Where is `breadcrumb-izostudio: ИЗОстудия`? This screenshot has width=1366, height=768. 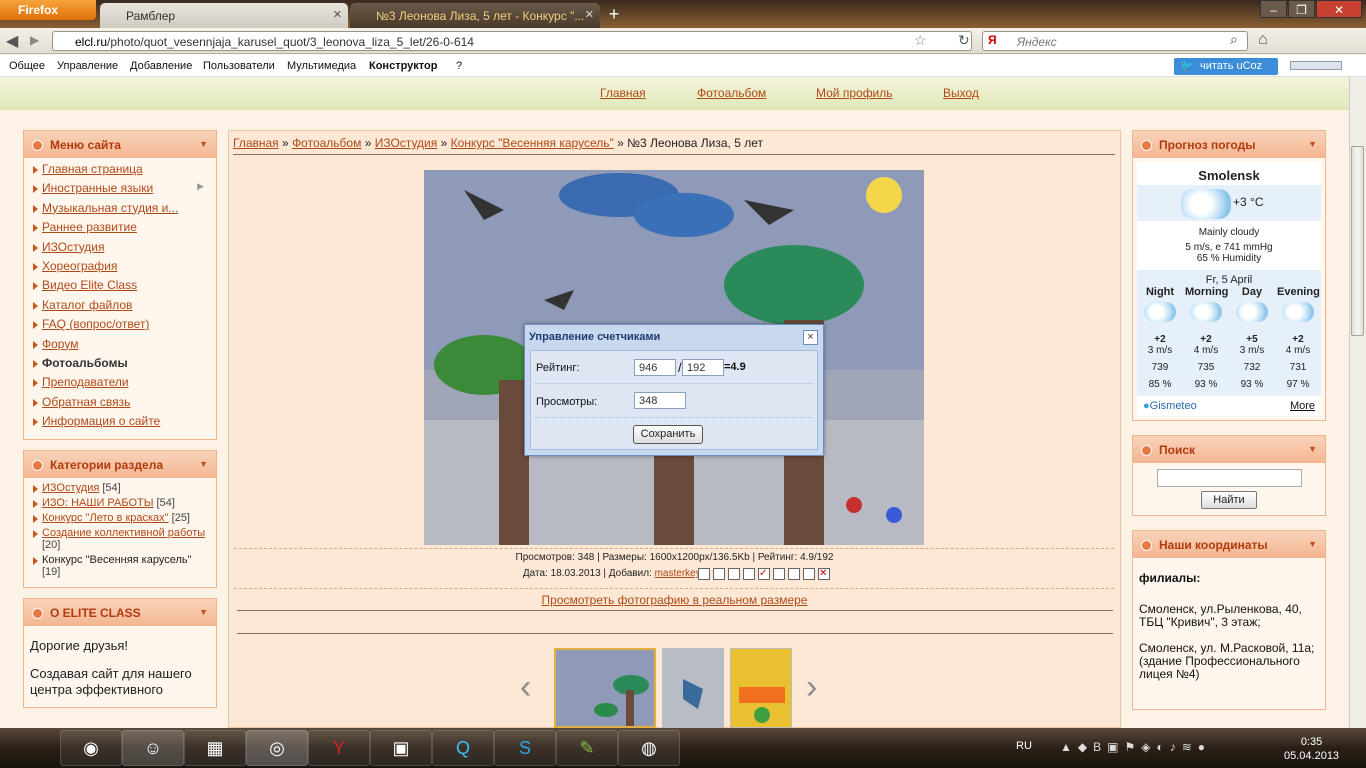
breadcrumb-izostudio: ИЗОстудия is located at coordinates (406, 143).